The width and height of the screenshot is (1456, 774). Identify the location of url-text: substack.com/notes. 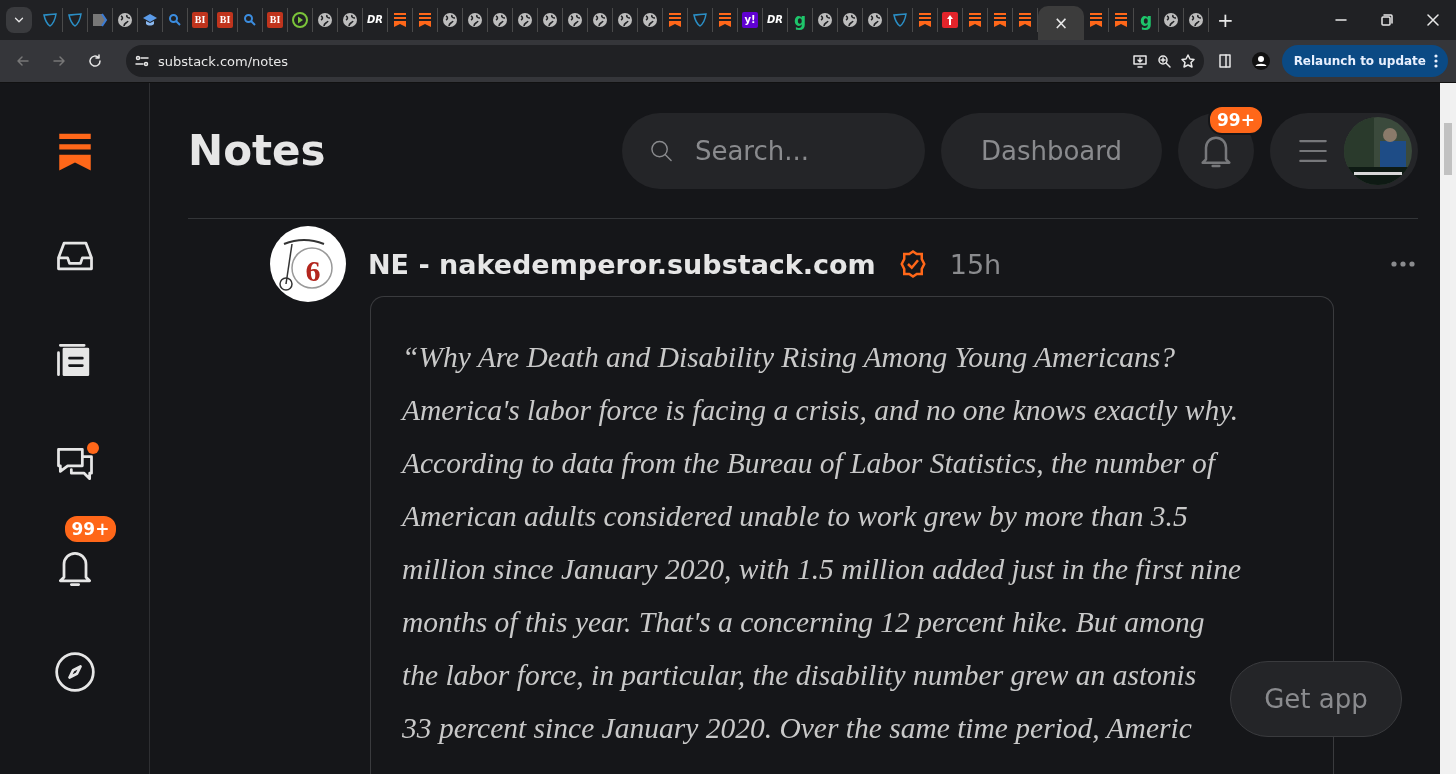
(224, 61).